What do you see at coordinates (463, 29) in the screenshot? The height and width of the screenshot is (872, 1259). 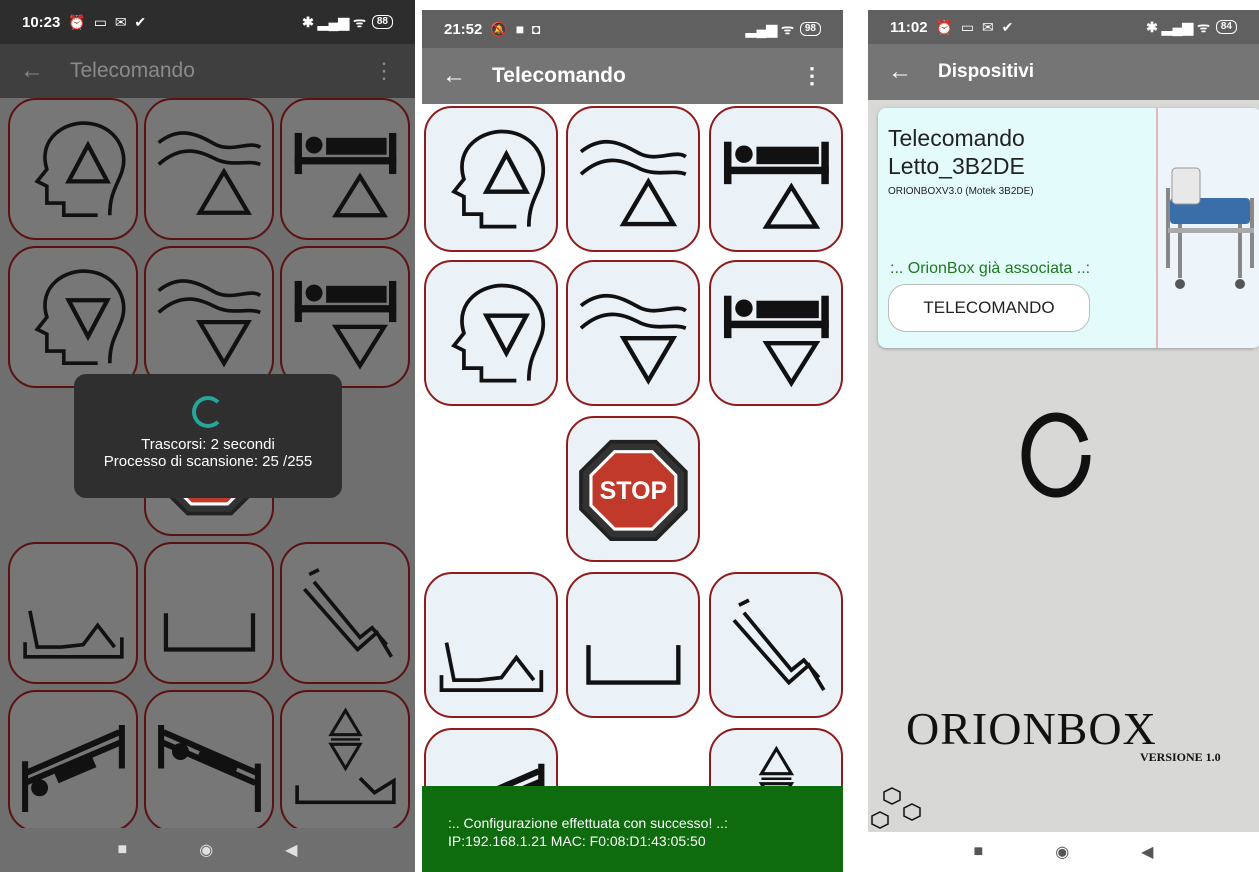 I see `status-time: 21:52` at bounding box center [463, 29].